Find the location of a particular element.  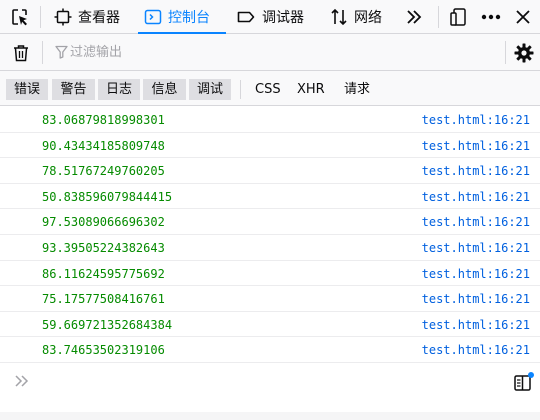

console-message: 59.669721352684384 test.html:16:21 is located at coordinates (270, 325).